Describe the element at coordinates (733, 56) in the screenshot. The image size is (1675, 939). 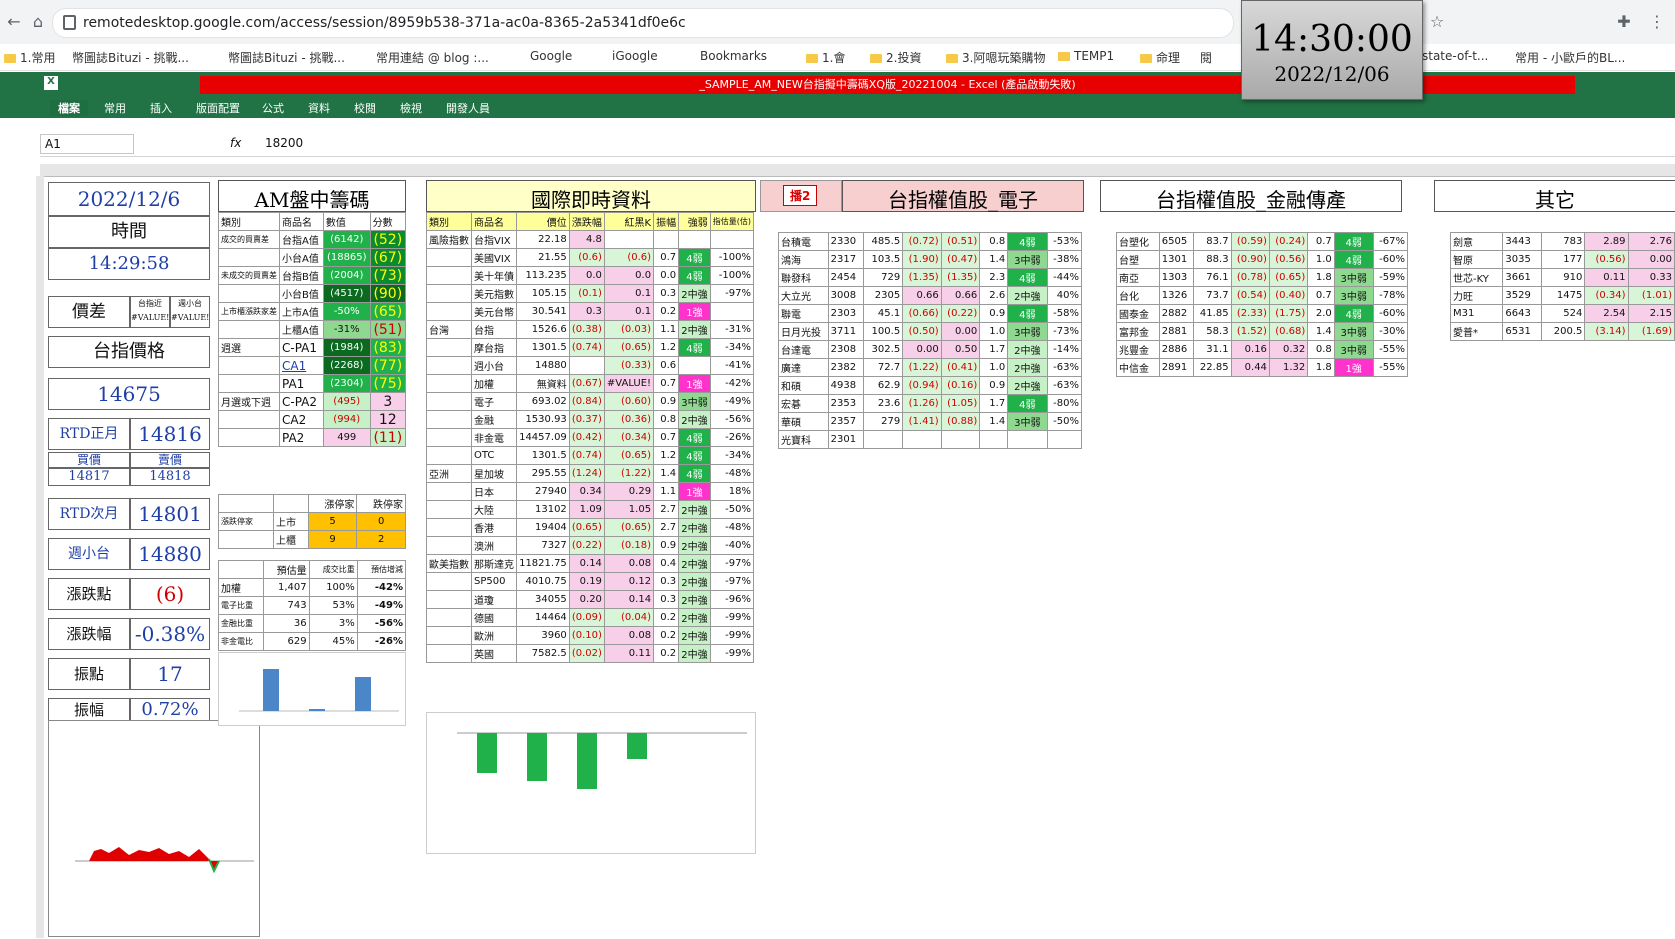
I see `bookmark-item: Bookmarks` at that location.